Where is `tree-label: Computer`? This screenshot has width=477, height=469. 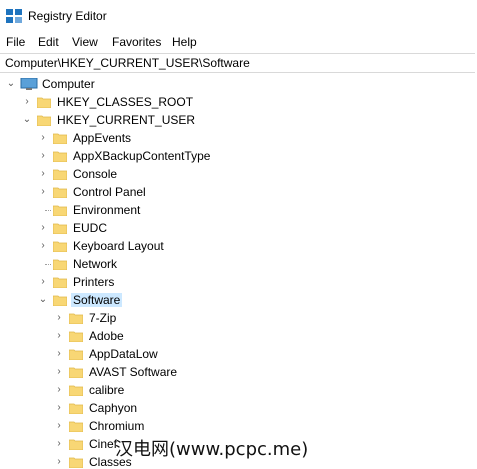
tree-label: Computer is located at coordinates (68, 84).